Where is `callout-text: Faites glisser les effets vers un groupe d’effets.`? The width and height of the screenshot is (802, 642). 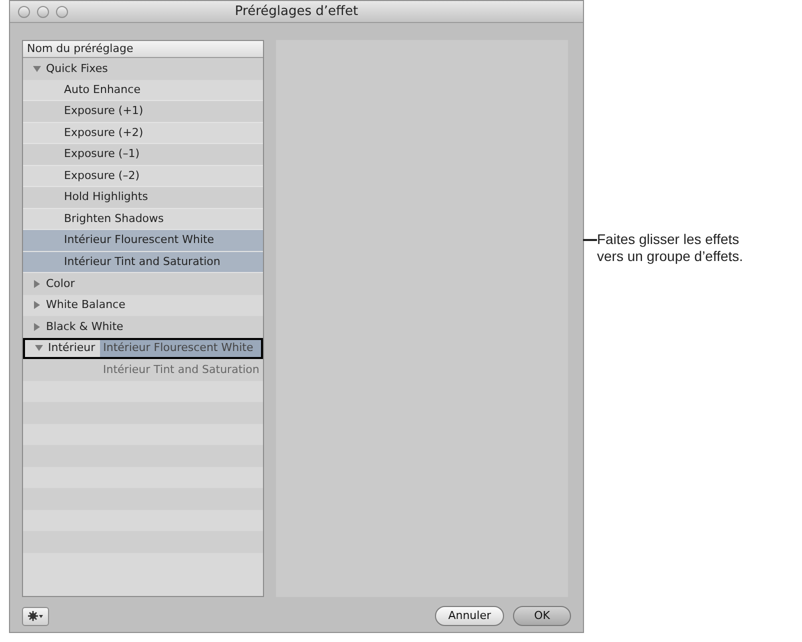 callout-text: Faites glisser les effets vers un groupe d’effets. is located at coordinates (670, 248).